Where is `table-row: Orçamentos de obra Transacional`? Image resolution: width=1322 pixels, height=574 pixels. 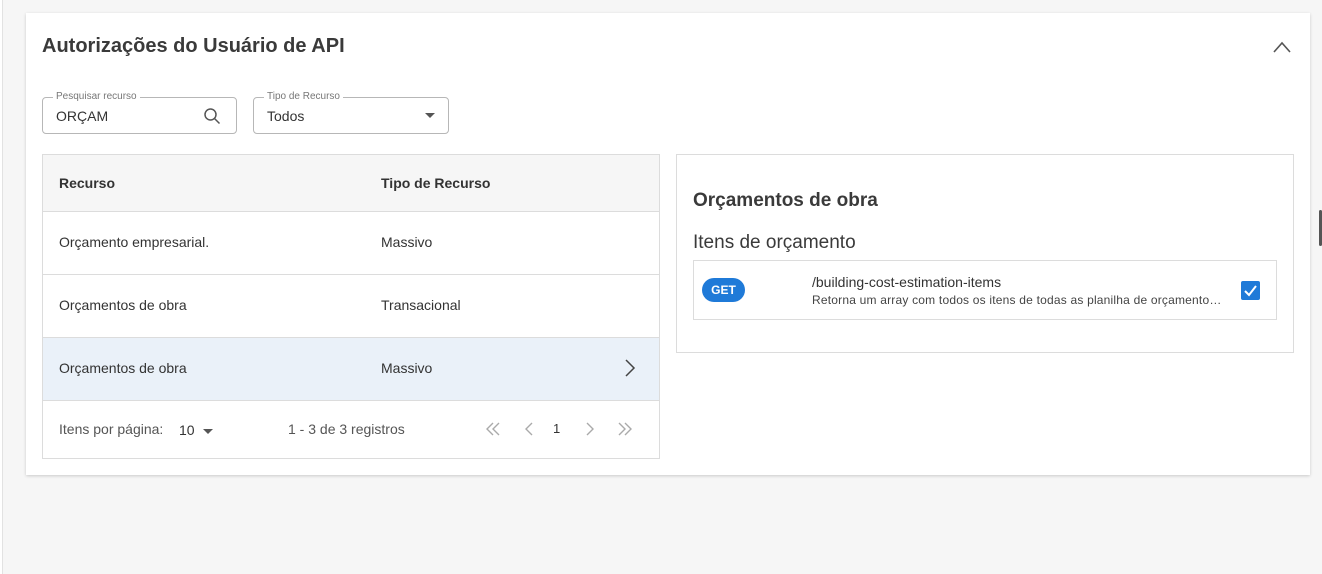
table-row: Orçamentos de obra Transacional is located at coordinates (351, 306).